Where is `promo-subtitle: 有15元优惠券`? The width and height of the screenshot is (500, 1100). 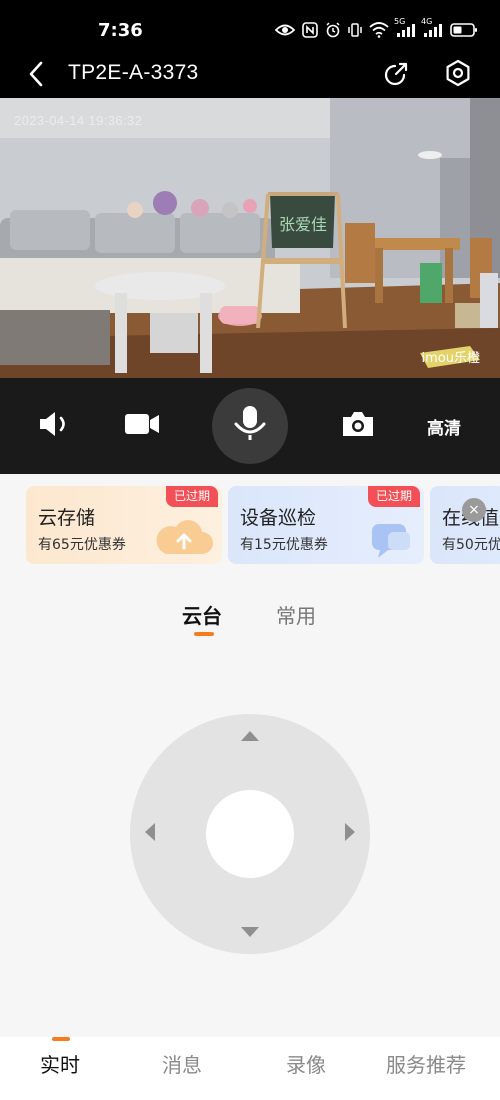 promo-subtitle: 有15元优惠券 is located at coordinates (284, 545).